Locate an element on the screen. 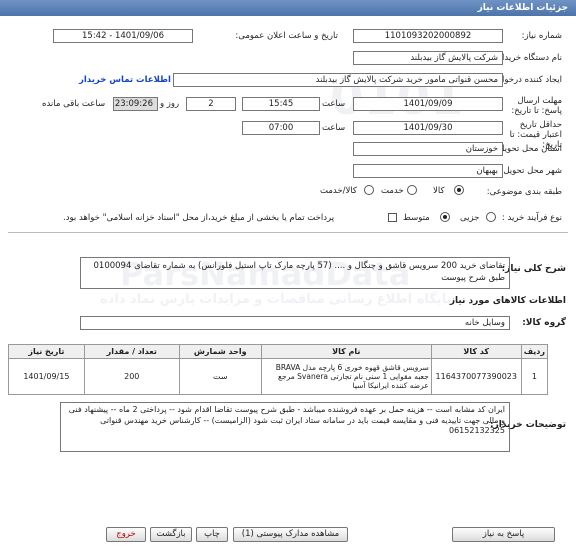 The height and width of the screenshot is (557, 576). announce-field: 1401/09/06 - 15:42 is located at coordinates (123, 36).